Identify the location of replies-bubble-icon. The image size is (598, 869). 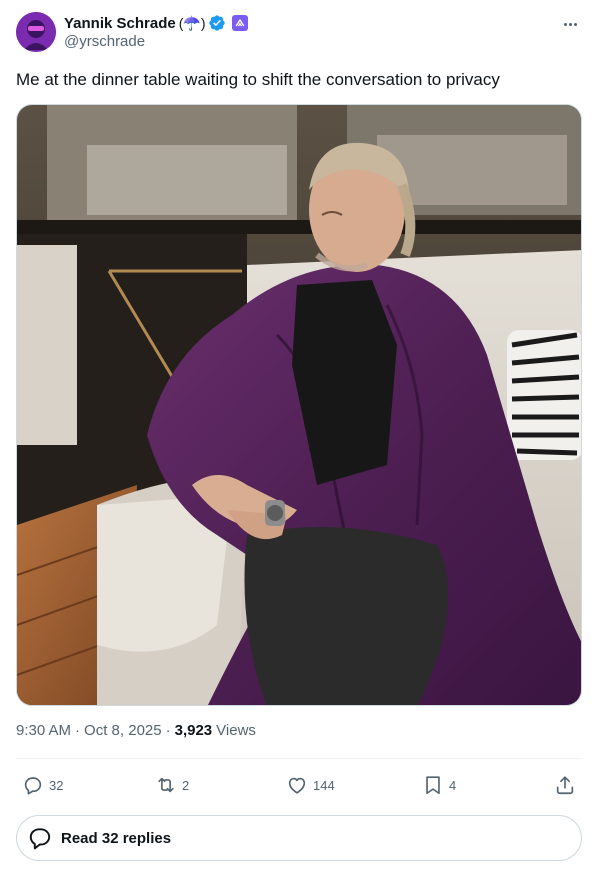
(40, 839).